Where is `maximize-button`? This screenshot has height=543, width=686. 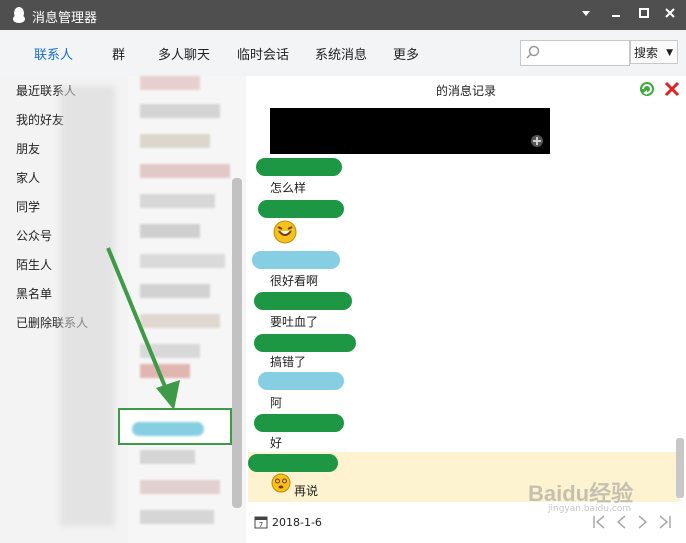
maximize-button is located at coordinates (644, 15).